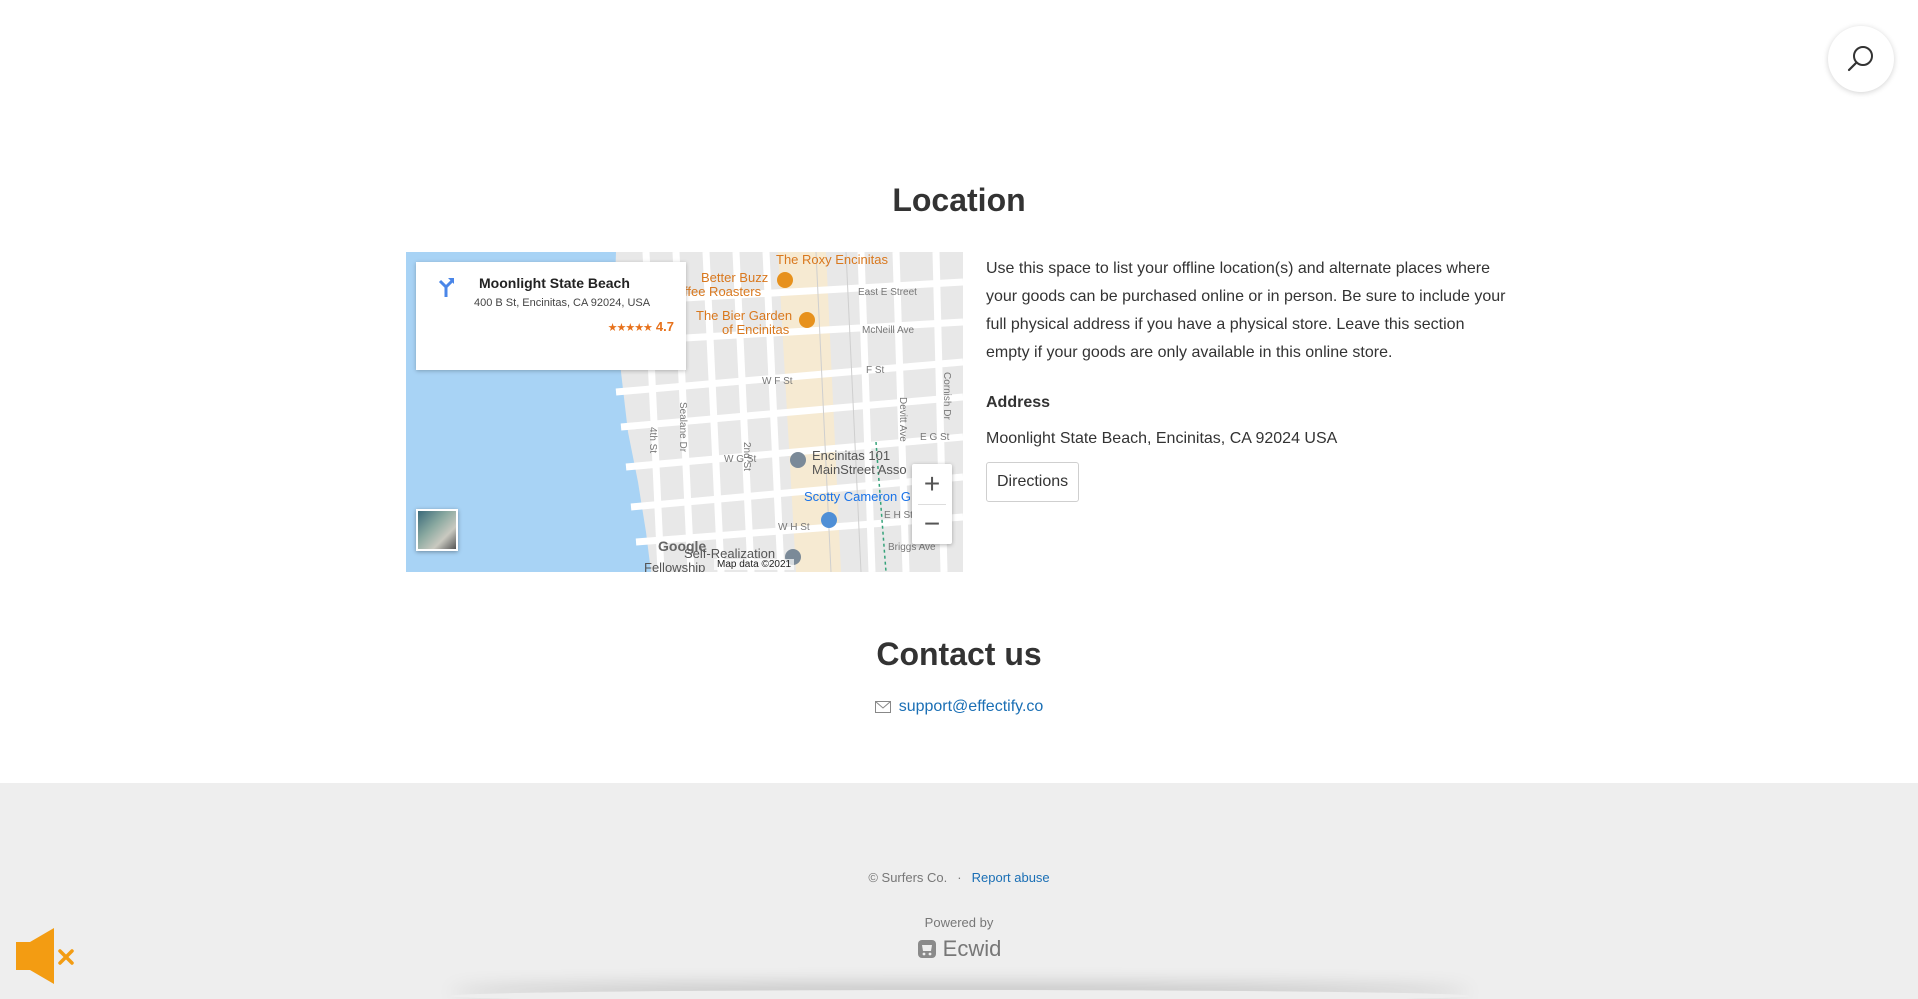 The width and height of the screenshot is (1918, 999). I want to click on mute-toggle-button, so click(46, 956).